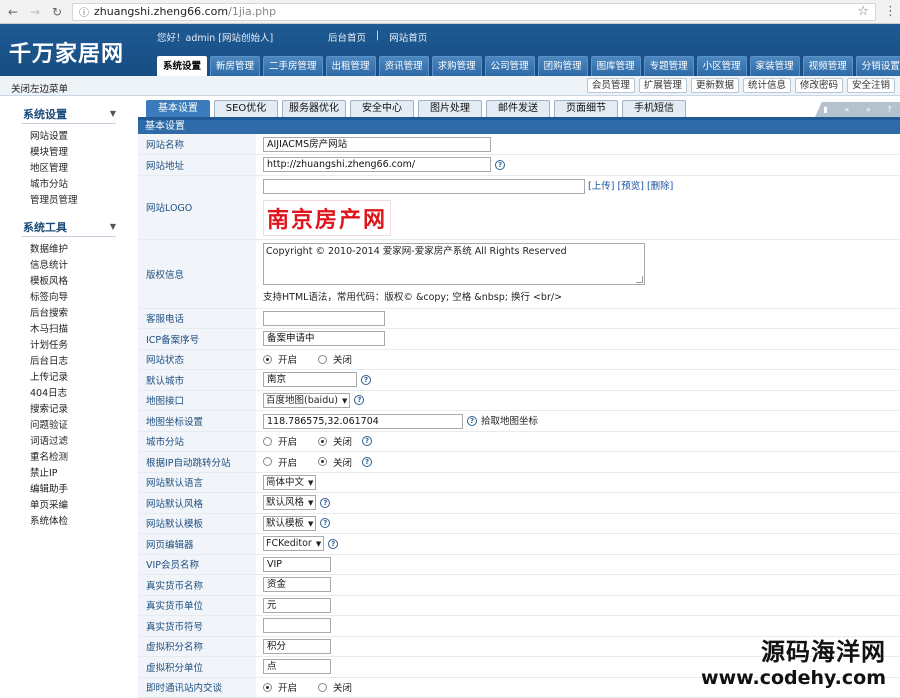 The image size is (900, 698). Describe the element at coordinates (630, 186) in the screenshot. I see `logo-preview-link: [预览]` at that location.